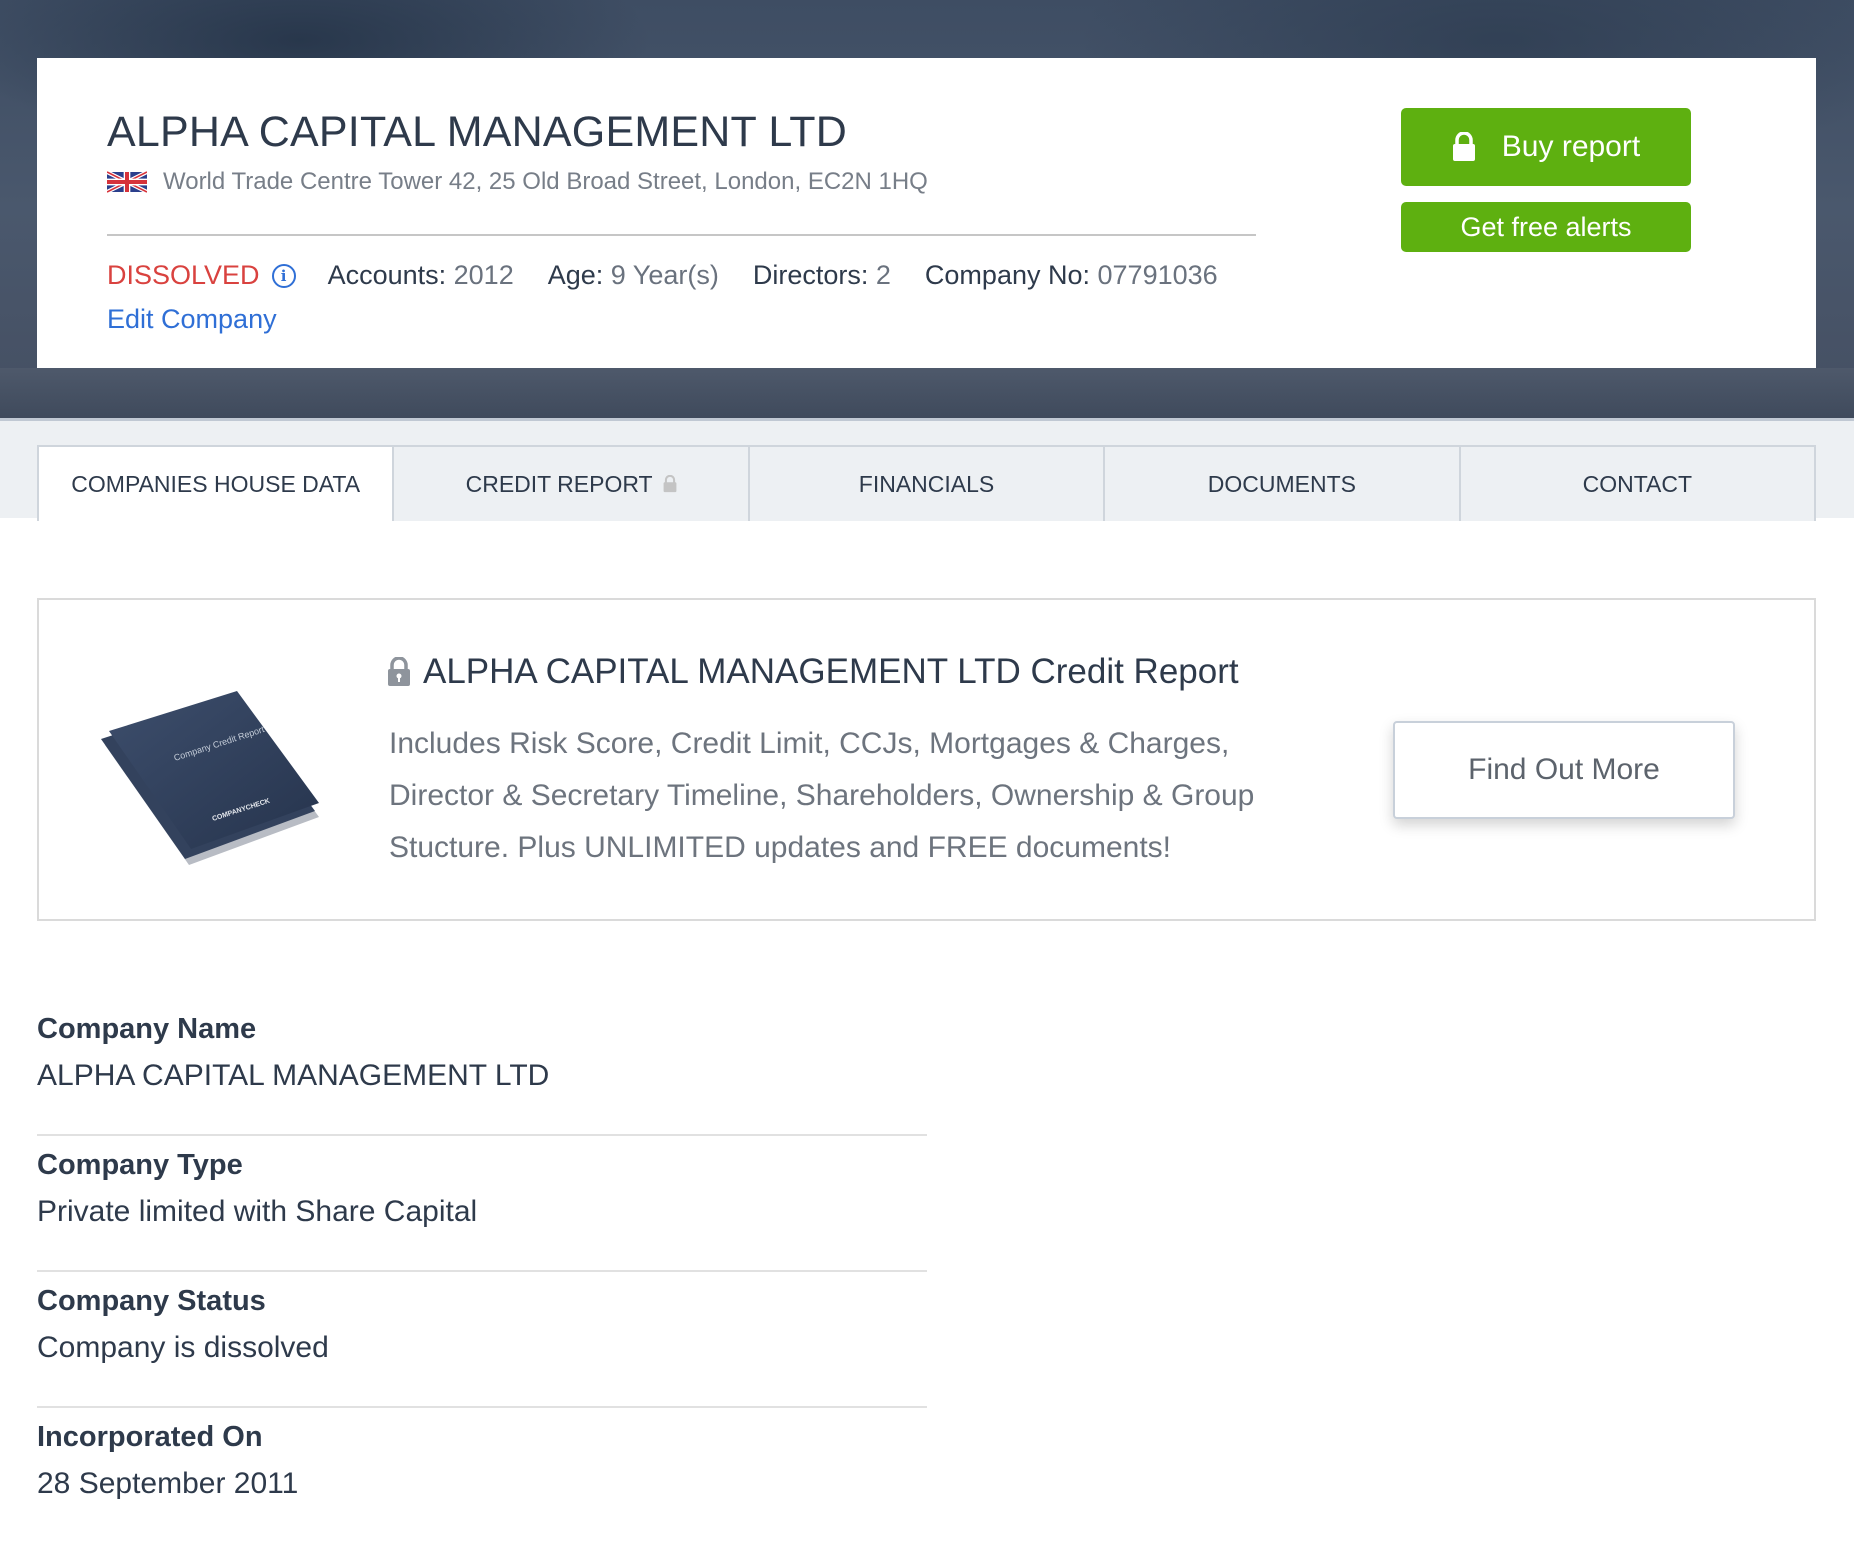  I want to click on buy-report-label: Buy report, so click(1571, 146).